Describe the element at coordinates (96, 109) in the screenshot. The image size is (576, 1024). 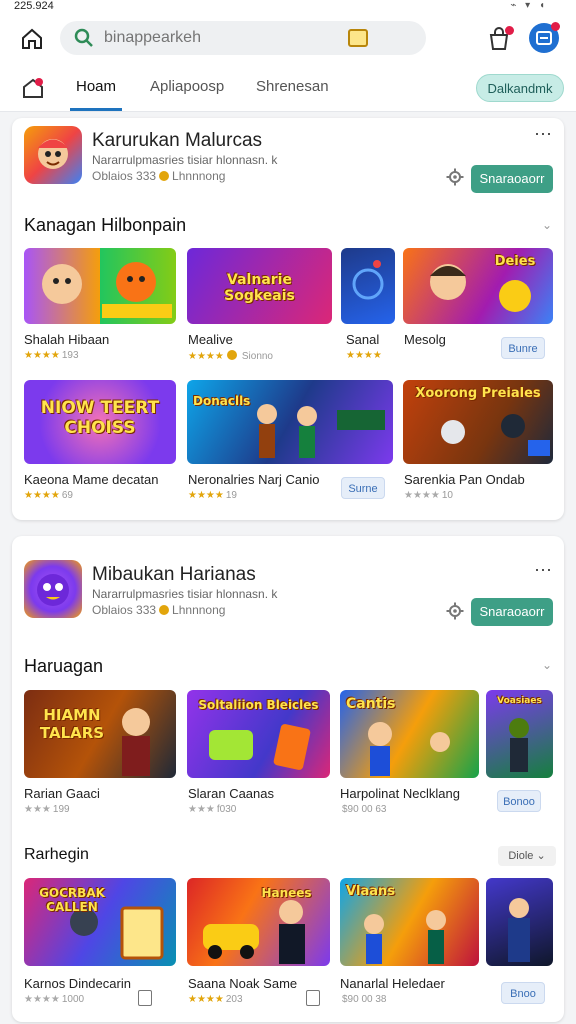
I see `tab-underline` at that location.